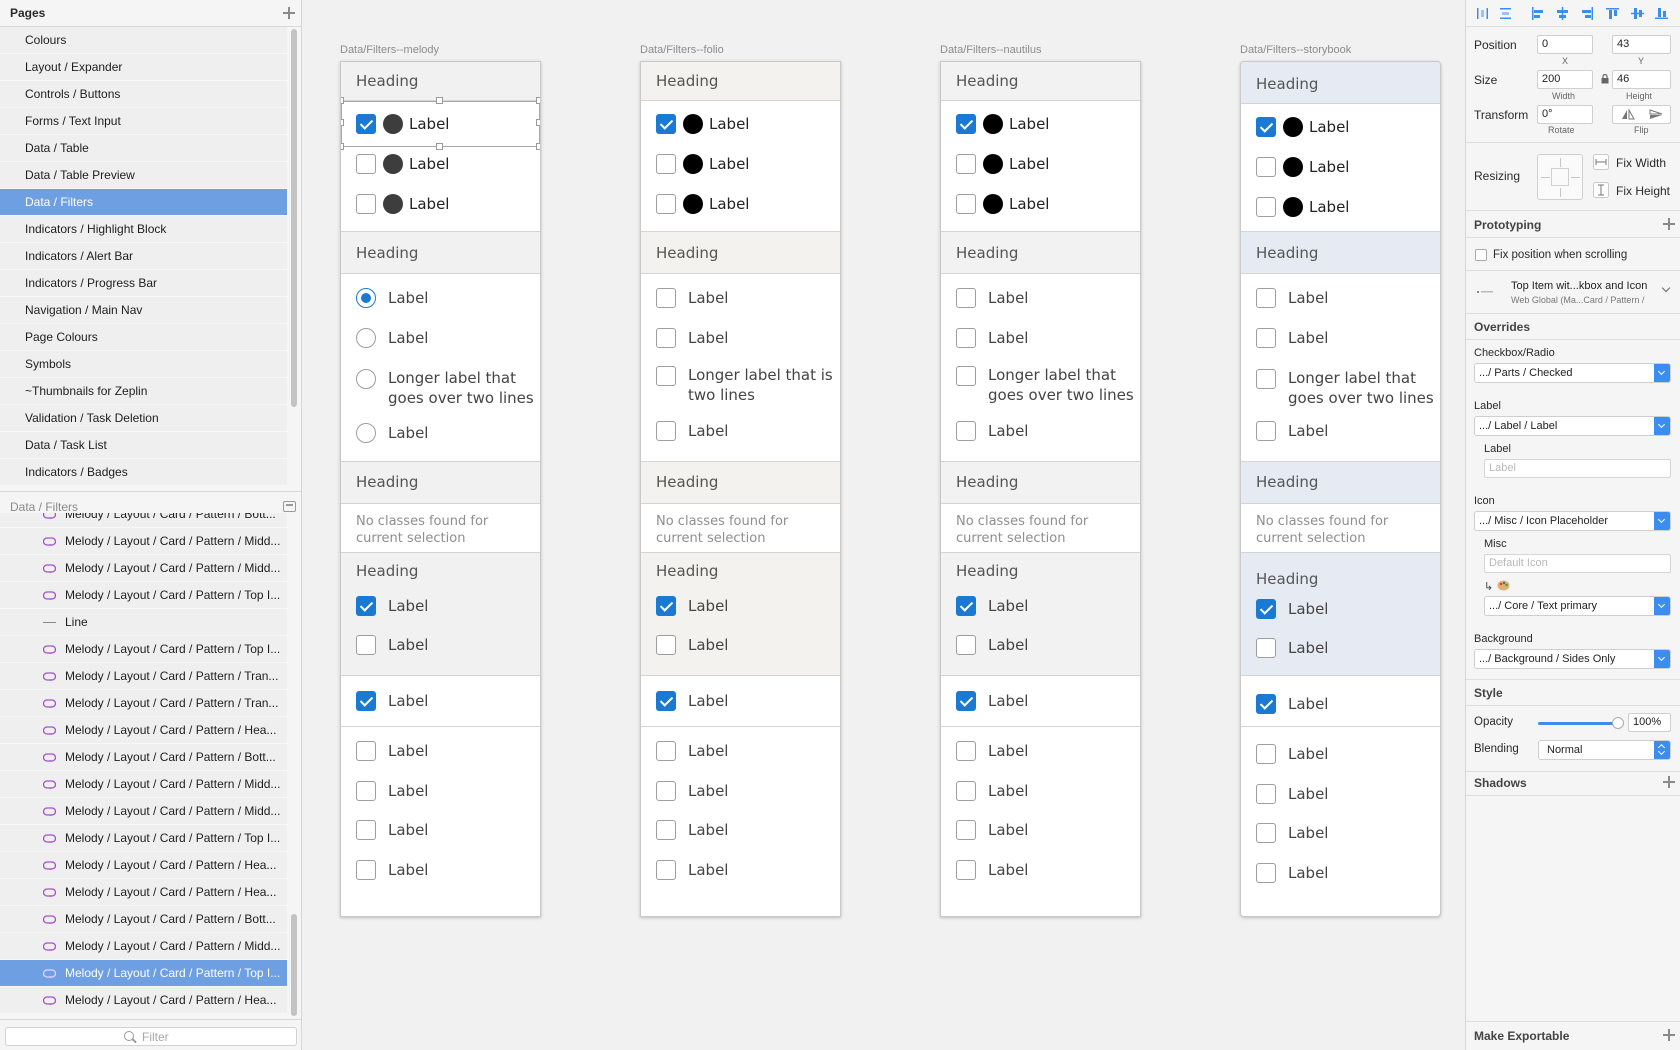 The image size is (1680, 1050). What do you see at coordinates (1578, 723) in the screenshot?
I see `opacity-slider` at bounding box center [1578, 723].